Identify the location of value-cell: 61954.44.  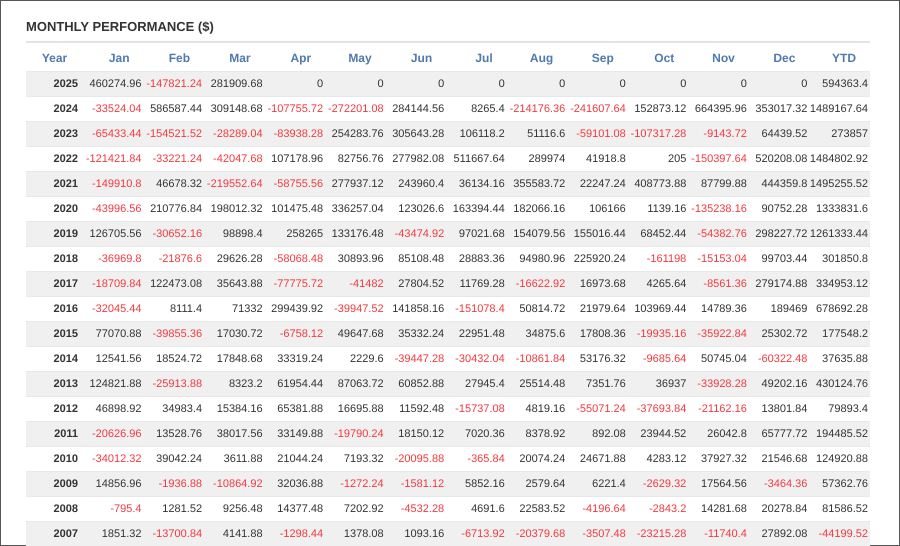
(295, 384).